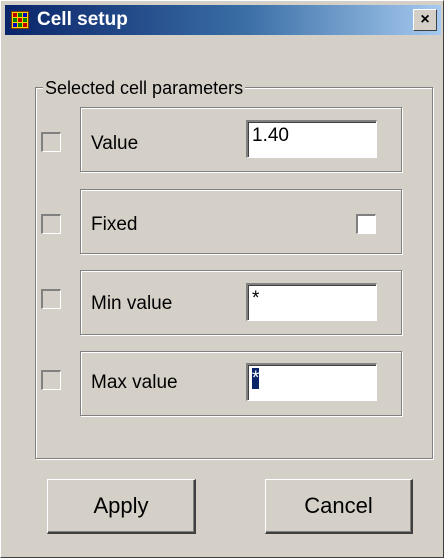  What do you see at coordinates (256, 378) in the screenshot?
I see `max-value-input-text: *` at bounding box center [256, 378].